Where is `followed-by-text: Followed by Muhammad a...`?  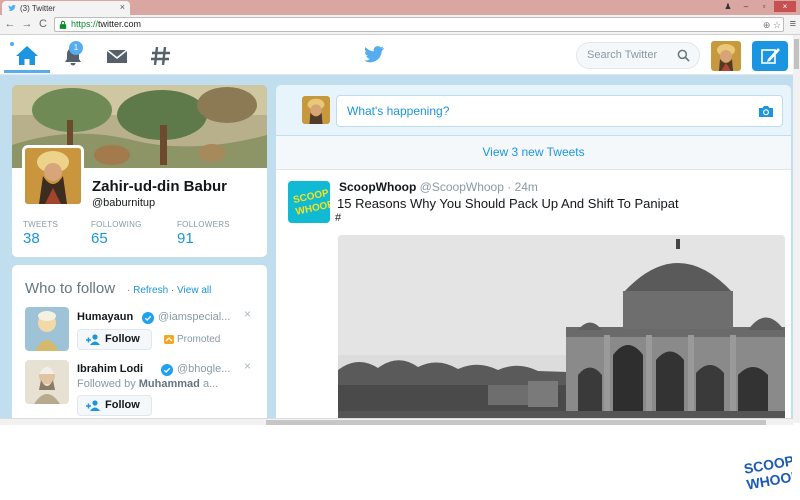
followed-by-text: Followed by Muhammad a... is located at coordinates (147, 384).